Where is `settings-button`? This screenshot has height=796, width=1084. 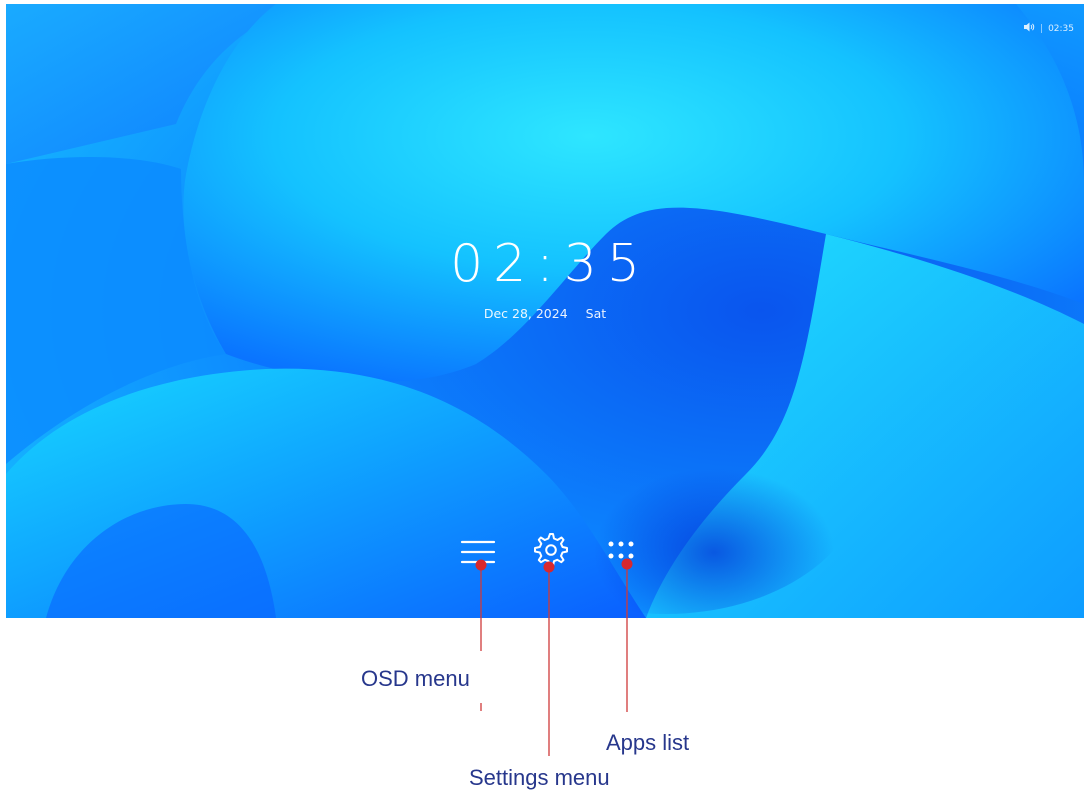 settings-button is located at coordinates (550, 548).